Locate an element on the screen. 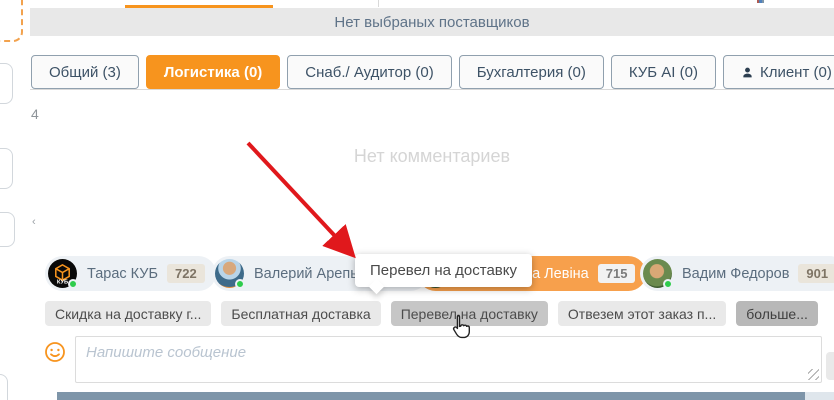 The width and height of the screenshot is (834, 400). no-suppliers-banner: Нет выбраных поставщиков is located at coordinates (432, 22).